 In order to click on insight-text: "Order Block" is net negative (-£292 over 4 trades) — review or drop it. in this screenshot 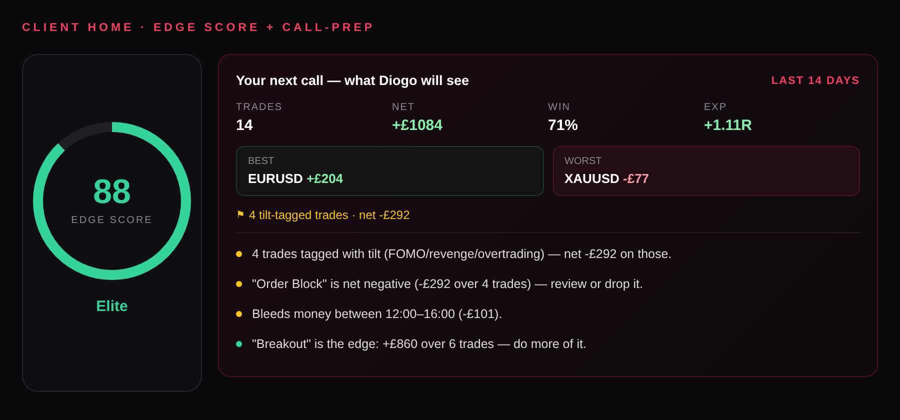, I will do `click(447, 284)`.